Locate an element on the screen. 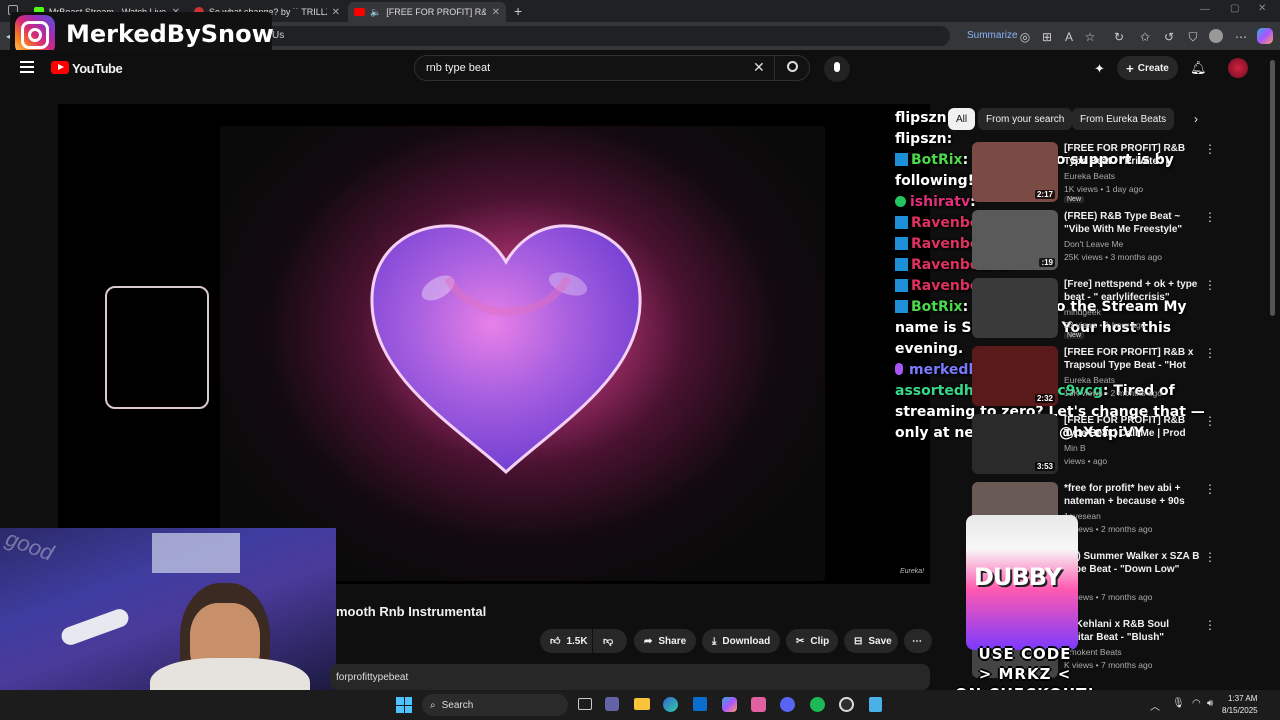 This screenshot has height=720, width=1280. video-thumbnail: :19 is located at coordinates (1015, 240).